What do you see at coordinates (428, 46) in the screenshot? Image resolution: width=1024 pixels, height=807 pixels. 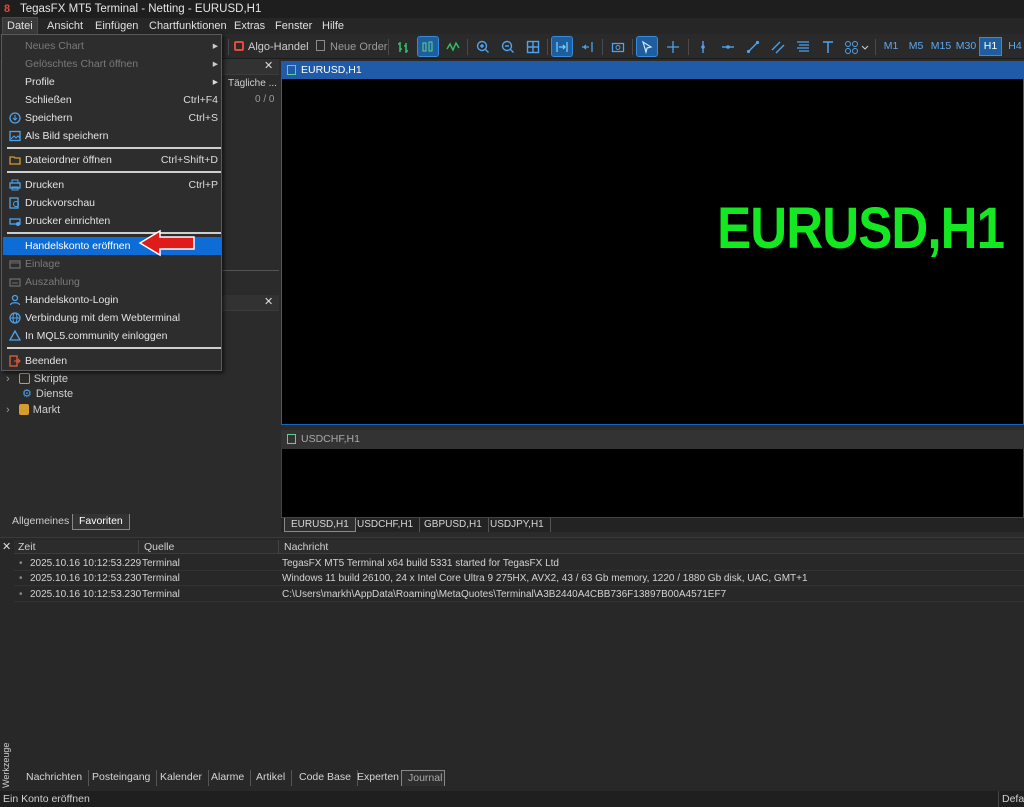 I see `candlestick-chart-icon` at bounding box center [428, 46].